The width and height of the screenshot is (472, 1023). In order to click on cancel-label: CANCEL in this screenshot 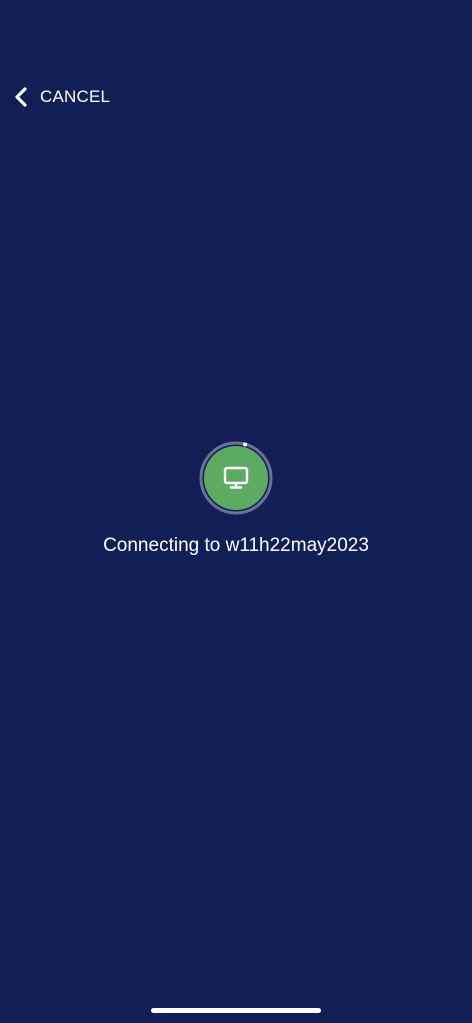, I will do `click(75, 96)`.